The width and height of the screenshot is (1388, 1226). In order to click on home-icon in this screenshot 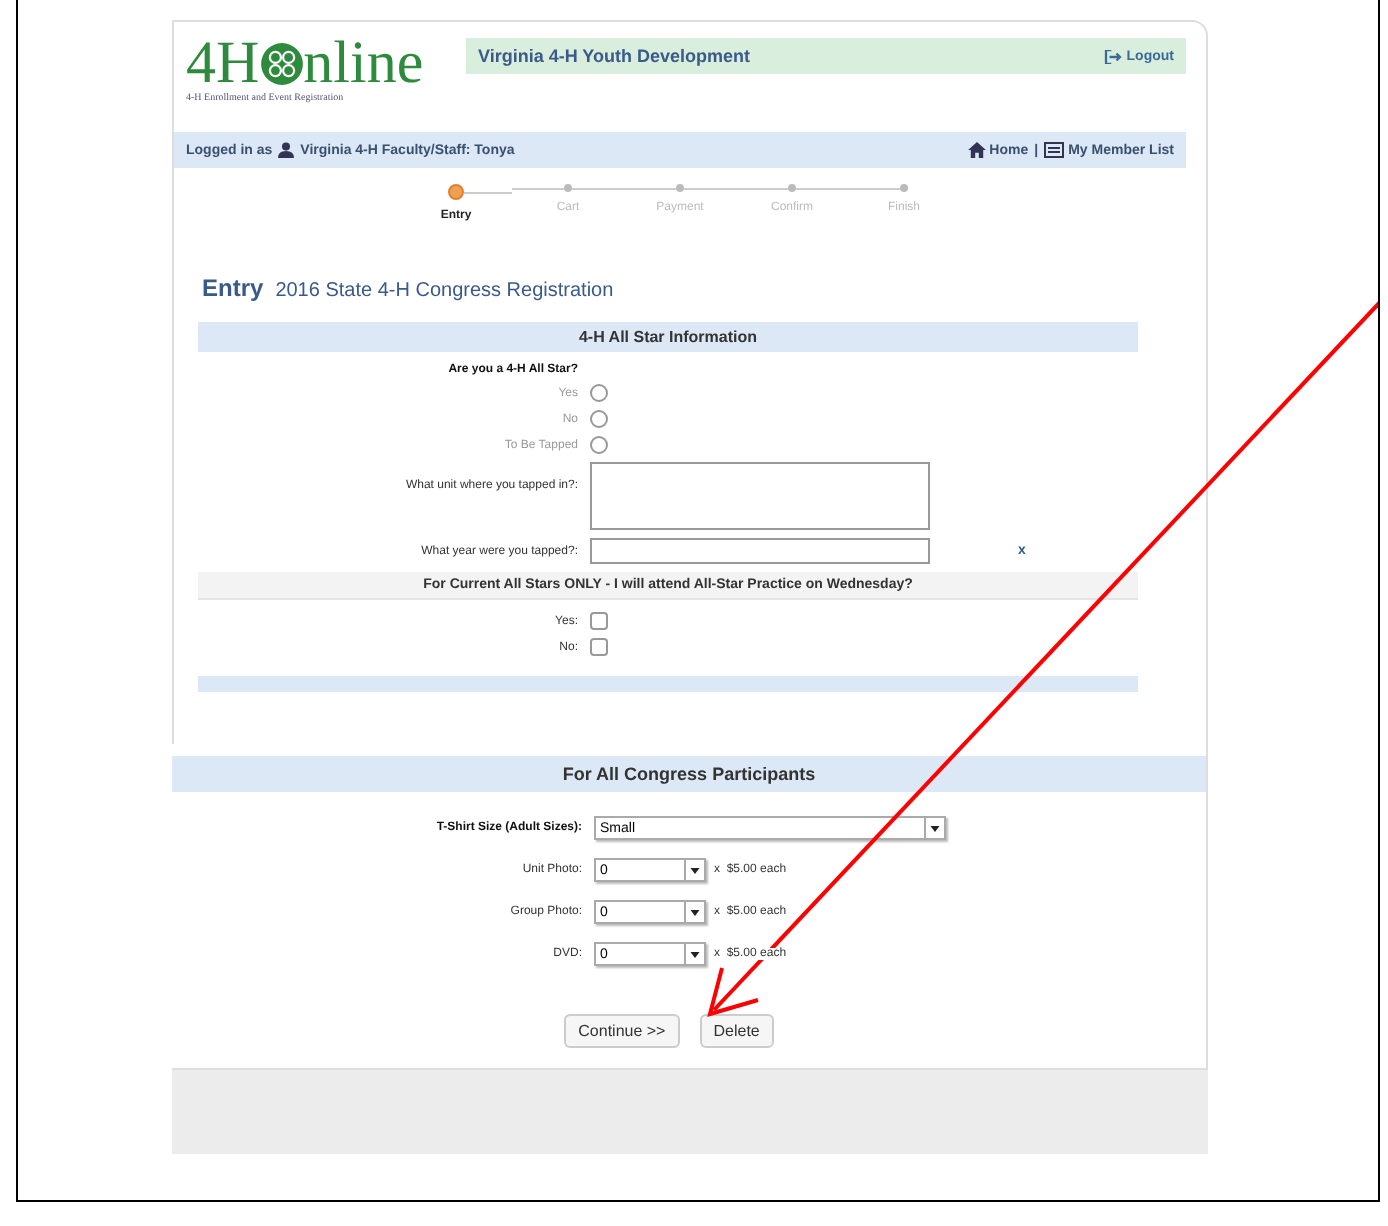, I will do `click(976, 150)`.